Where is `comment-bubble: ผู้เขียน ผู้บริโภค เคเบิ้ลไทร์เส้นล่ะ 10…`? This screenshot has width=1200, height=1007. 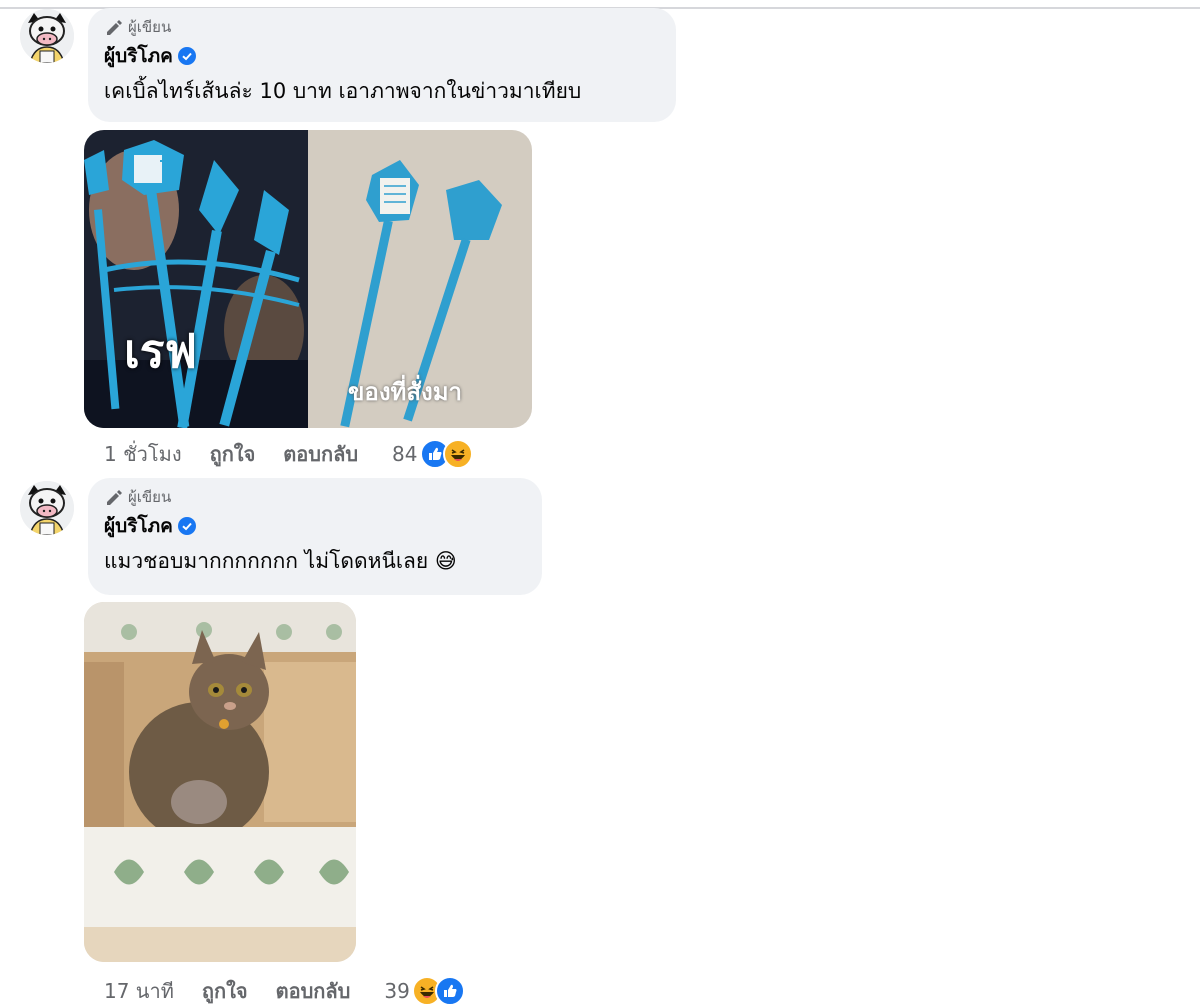 comment-bubble: ผู้เขียน ผู้บริโภค เคเบิ้ลไทร์เส้นล่ะ 10… is located at coordinates (382, 65).